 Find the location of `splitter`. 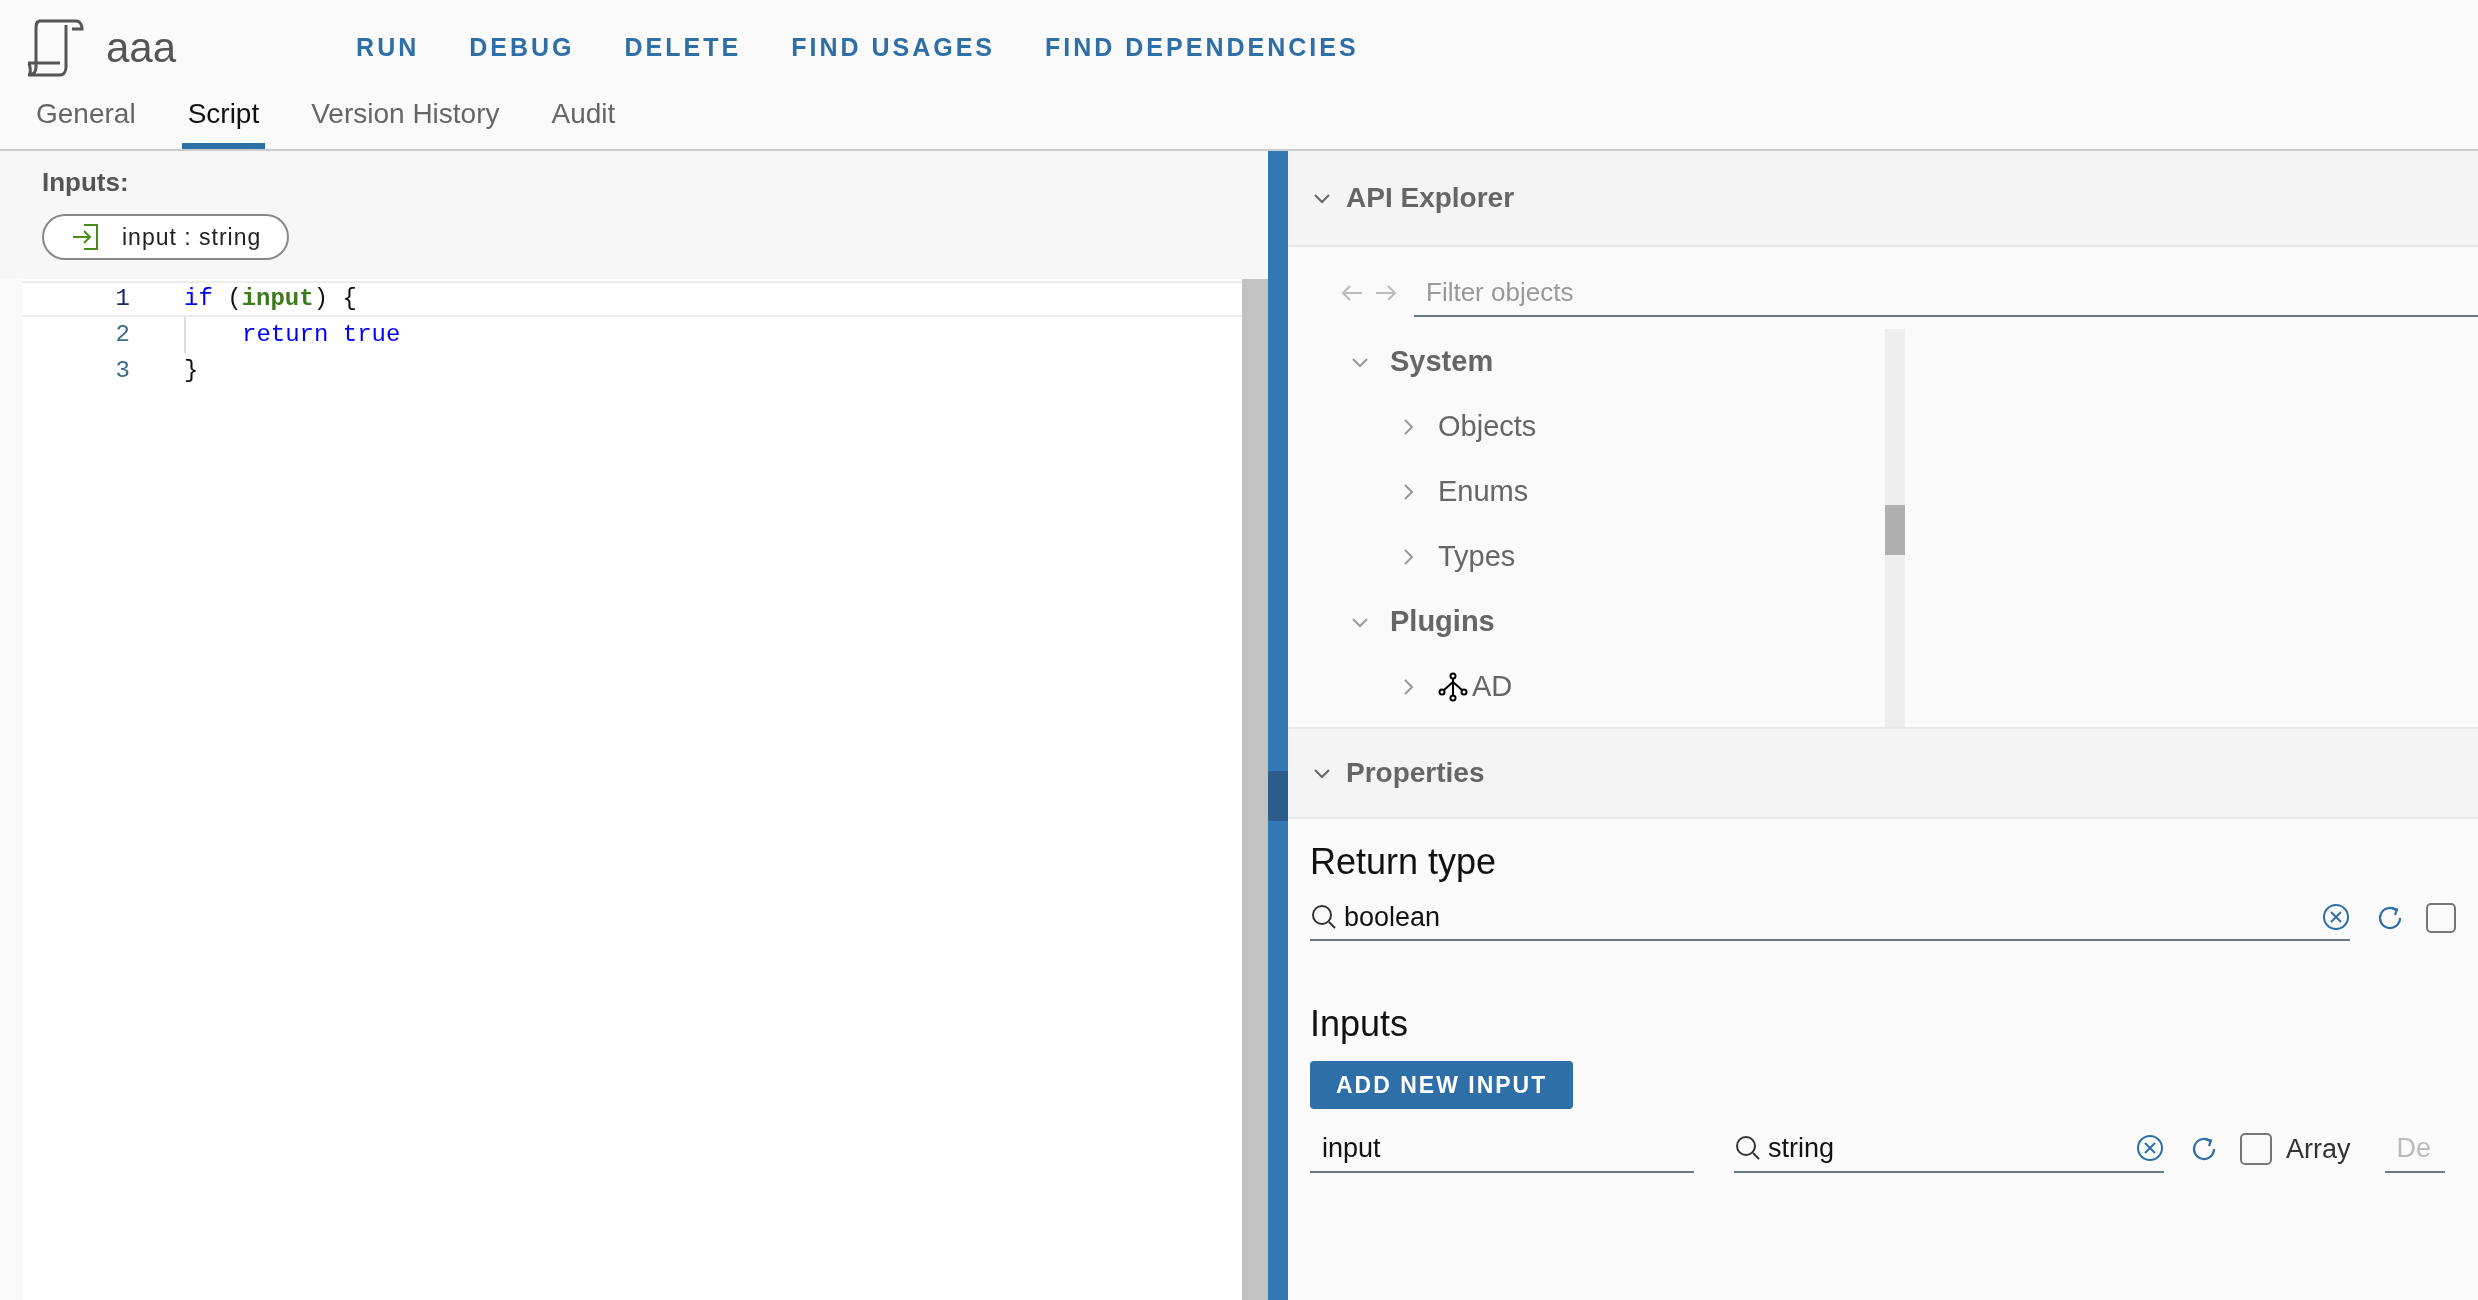

splitter is located at coordinates (1278, 725).